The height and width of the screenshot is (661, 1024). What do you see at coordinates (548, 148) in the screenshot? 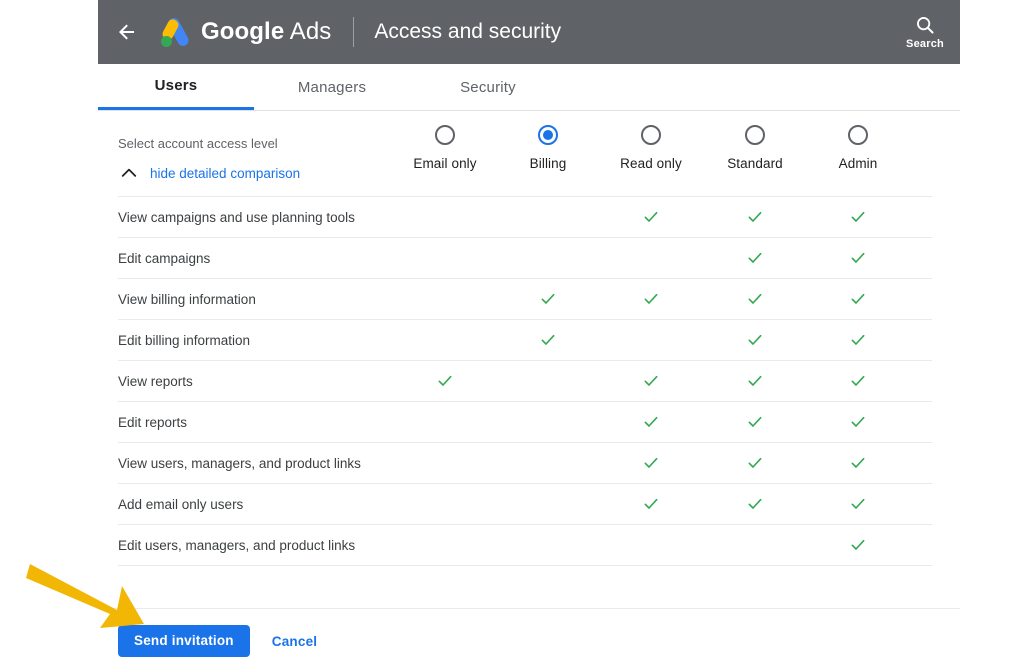
I see `radio-option-billing: Billing` at bounding box center [548, 148].